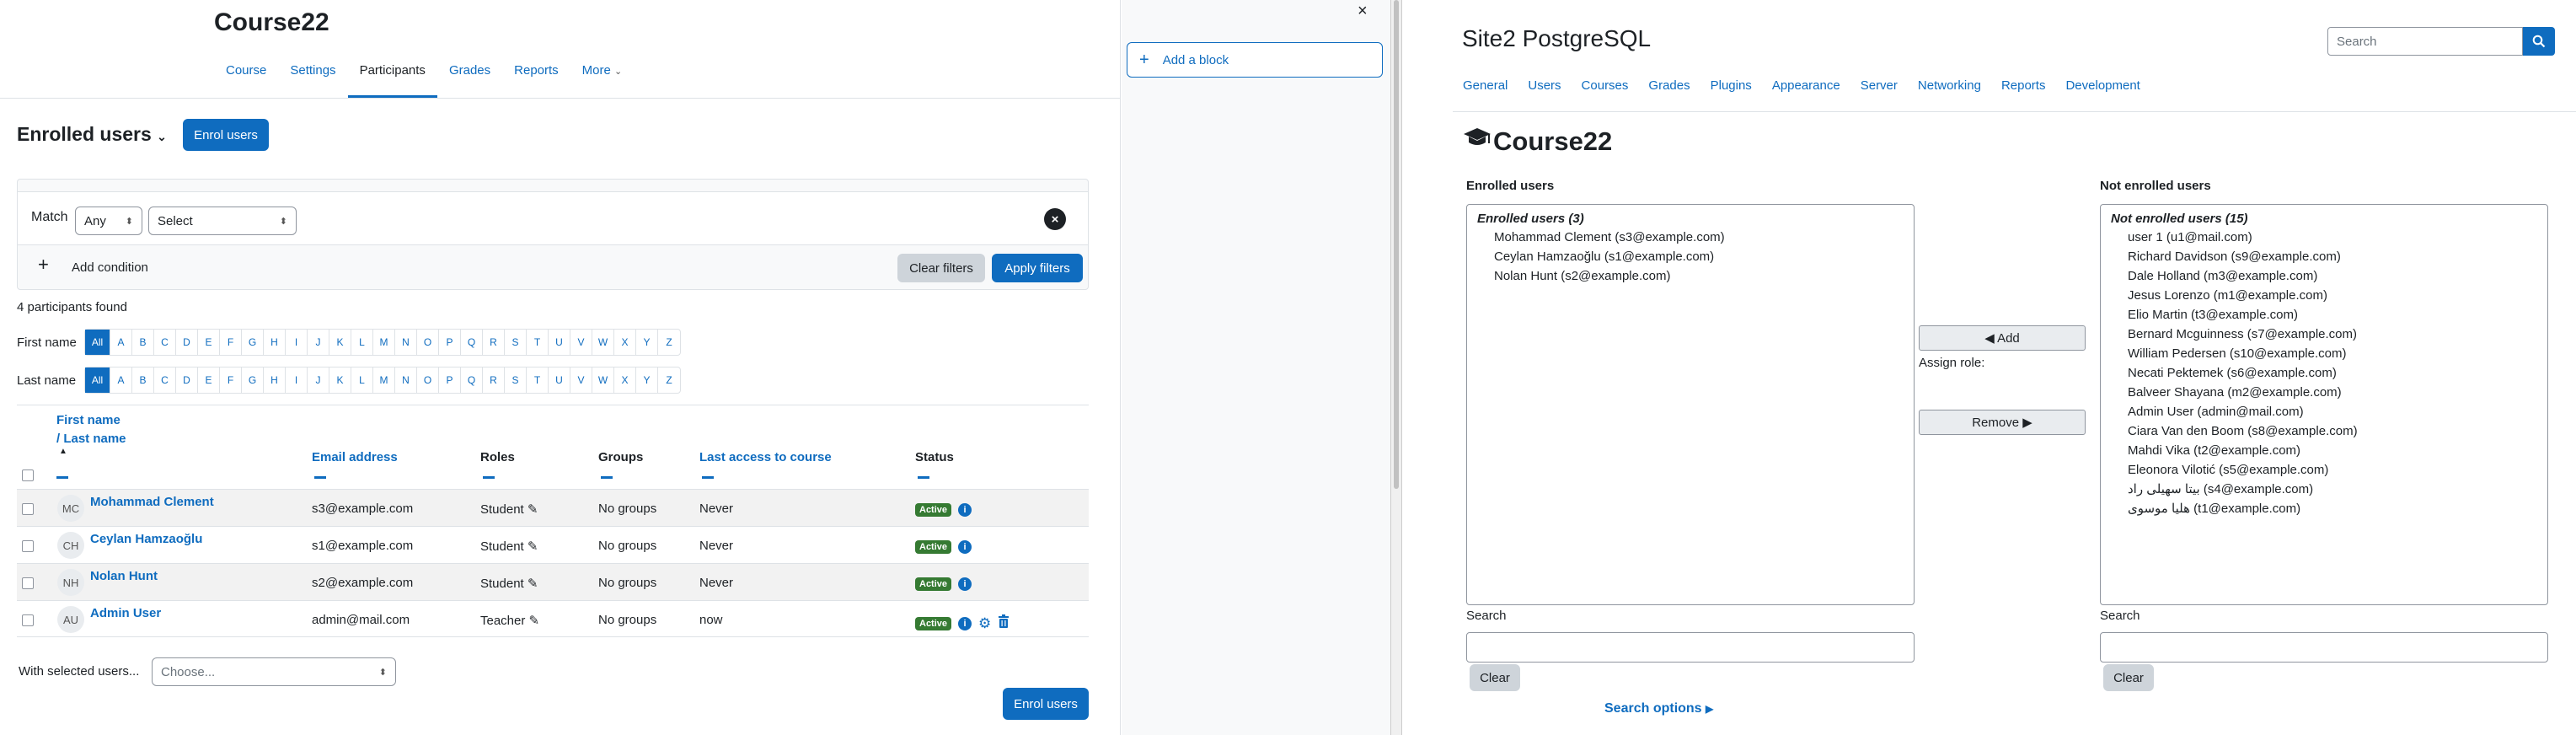 The height and width of the screenshot is (735, 2576). What do you see at coordinates (91, 439) in the screenshot?
I see `column-last-name: / Last name` at bounding box center [91, 439].